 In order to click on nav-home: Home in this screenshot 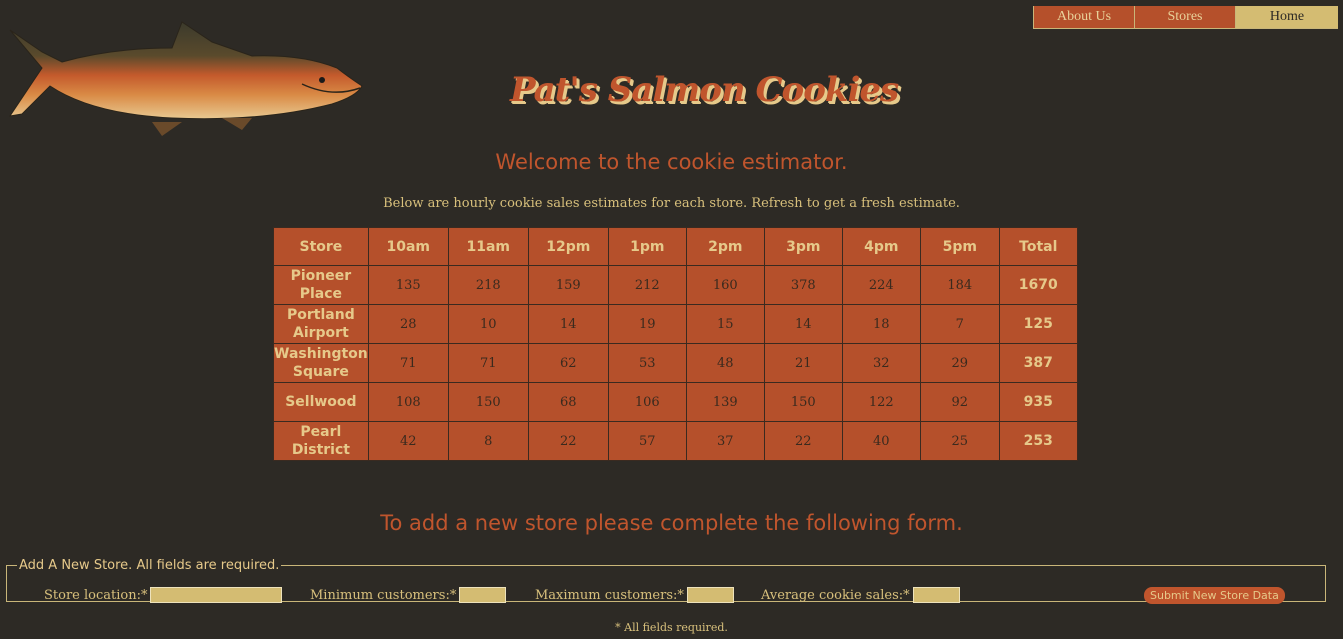, I will do `click(1286, 17)`.